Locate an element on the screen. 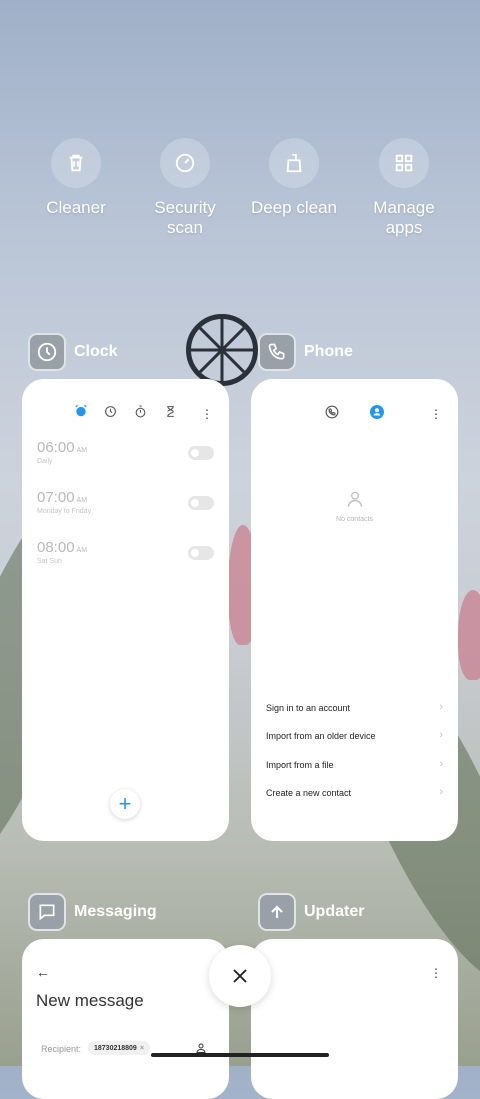 The image size is (480, 1099). home-indicator is located at coordinates (240, 1055).